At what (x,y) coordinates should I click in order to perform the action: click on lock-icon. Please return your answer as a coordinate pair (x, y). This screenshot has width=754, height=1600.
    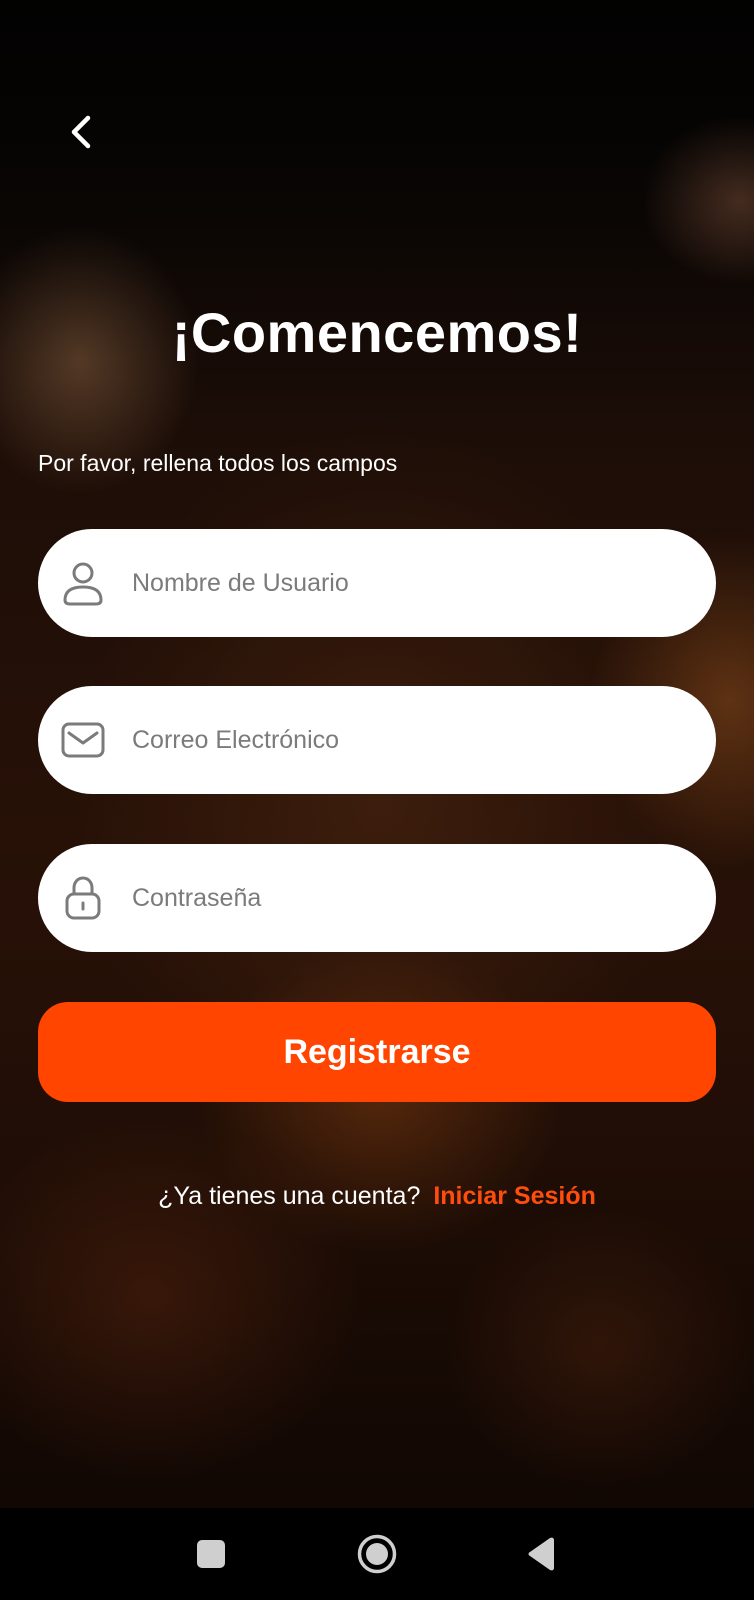
    Looking at the image, I should click on (83, 898).